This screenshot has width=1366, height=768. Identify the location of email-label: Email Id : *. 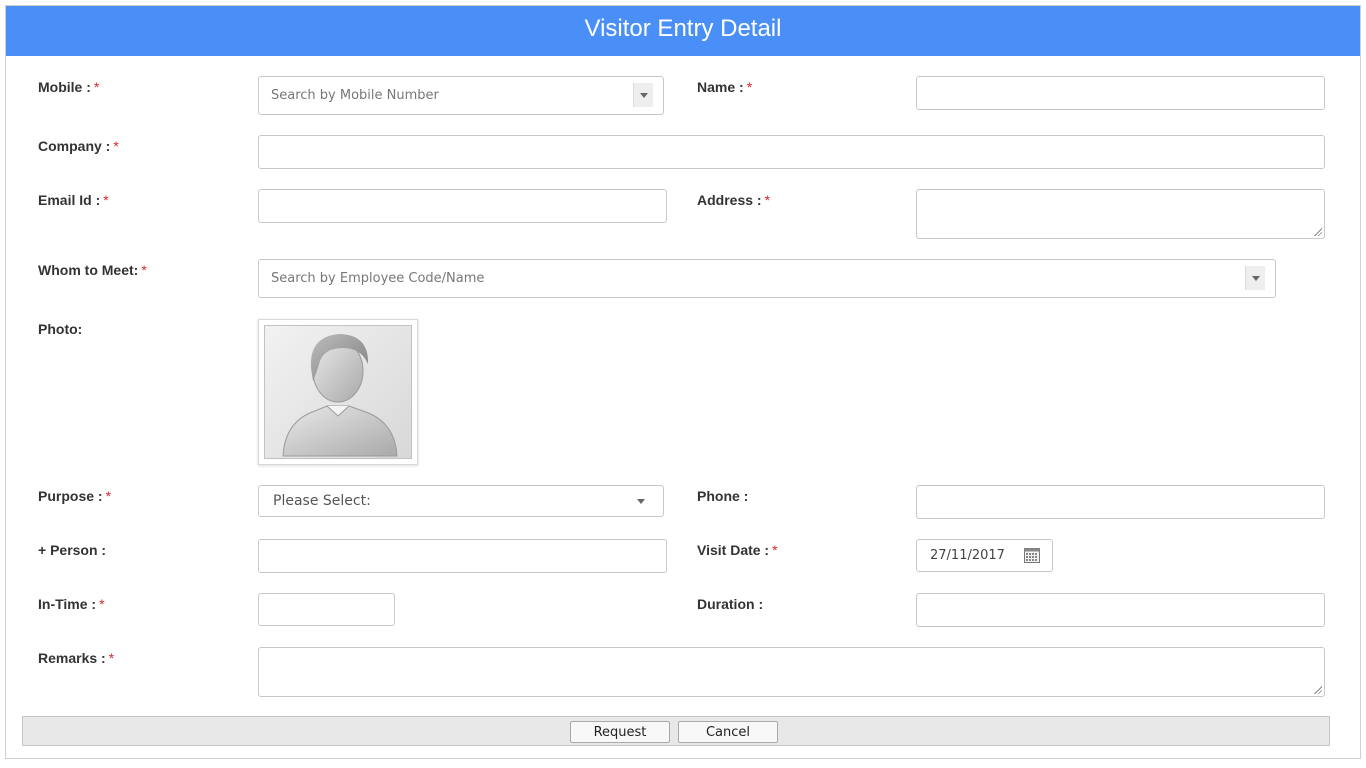
(73, 200).